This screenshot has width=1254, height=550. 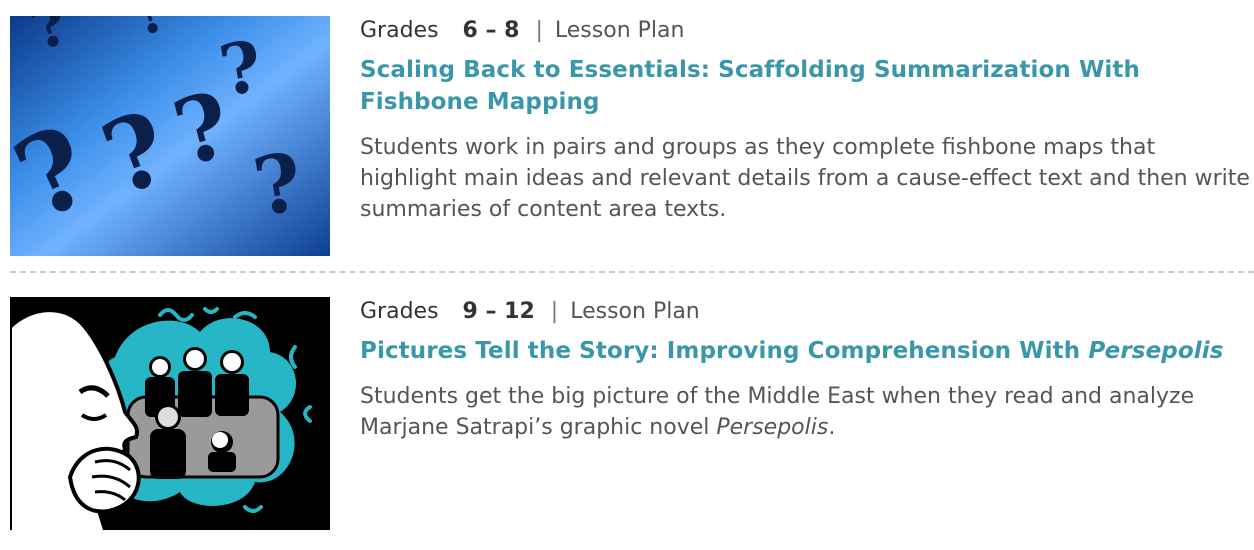 I want to click on description-end: ., so click(x=832, y=427).